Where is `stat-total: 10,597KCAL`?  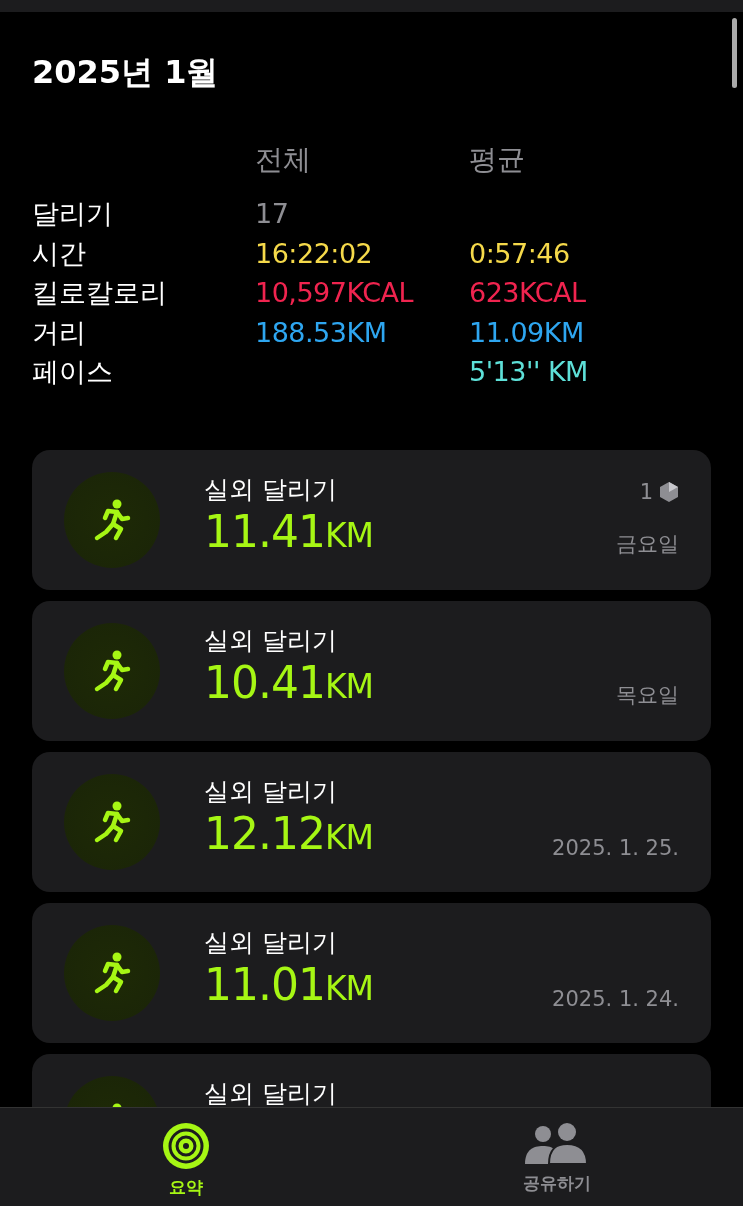
stat-total: 10,597KCAL is located at coordinates (335, 293).